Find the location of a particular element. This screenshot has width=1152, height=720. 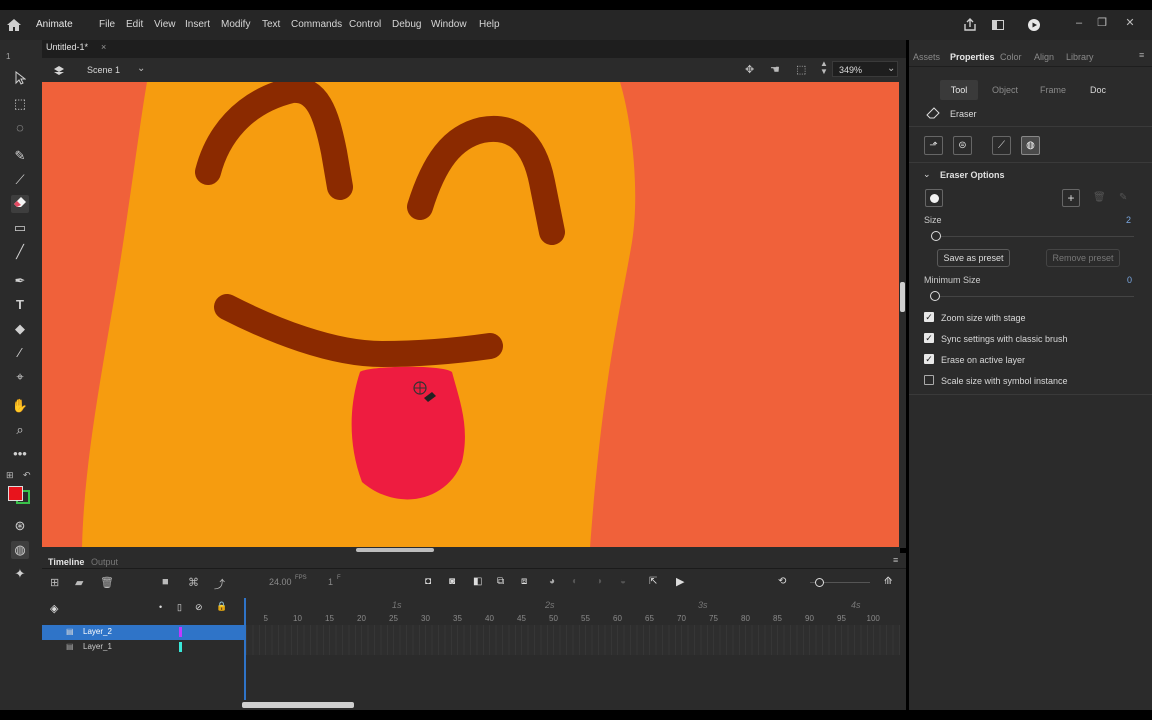

close-tab-icon: × is located at coordinates (103, 47).